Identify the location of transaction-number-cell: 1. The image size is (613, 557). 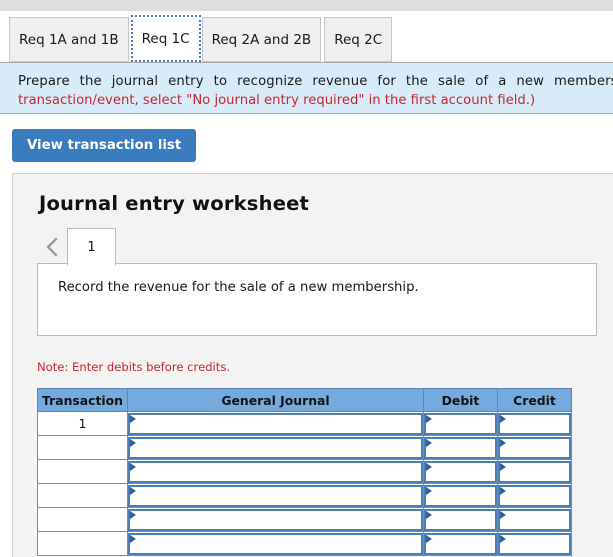
(82, 423).